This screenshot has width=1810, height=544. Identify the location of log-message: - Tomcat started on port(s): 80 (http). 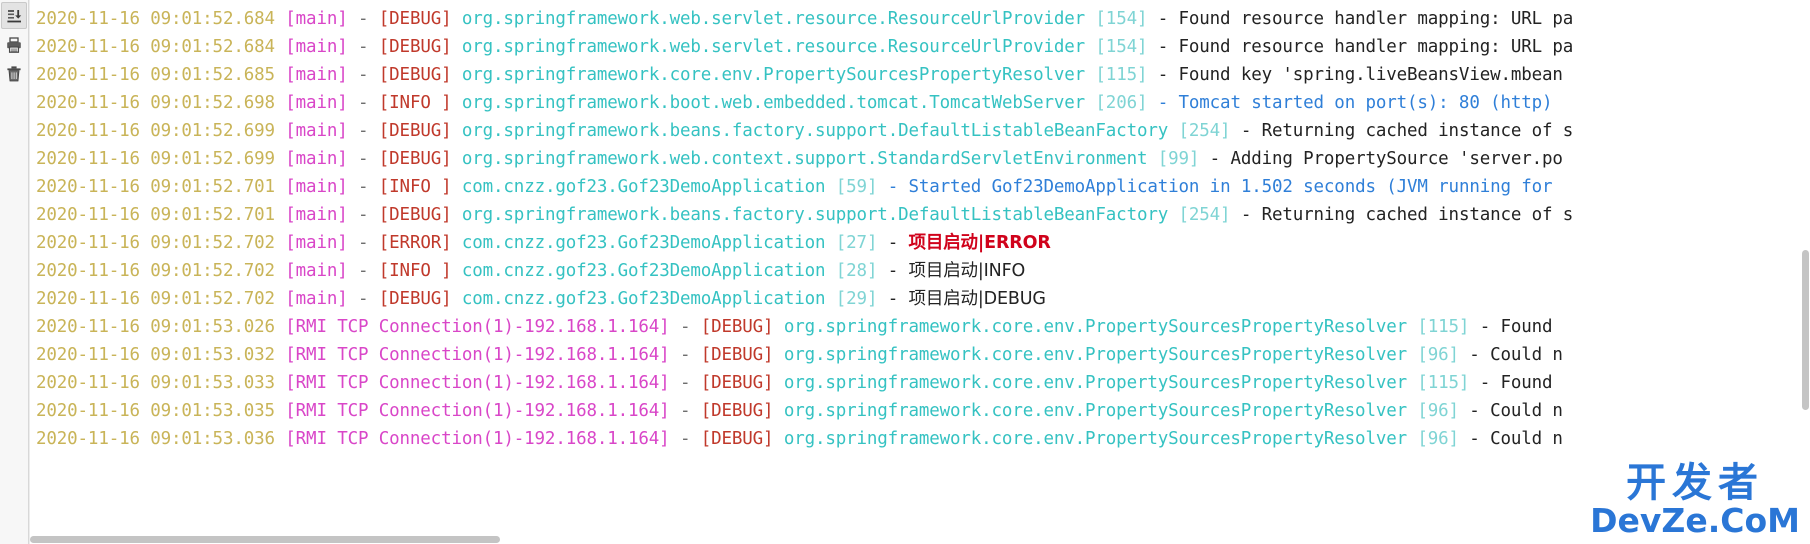
(1355, 103).